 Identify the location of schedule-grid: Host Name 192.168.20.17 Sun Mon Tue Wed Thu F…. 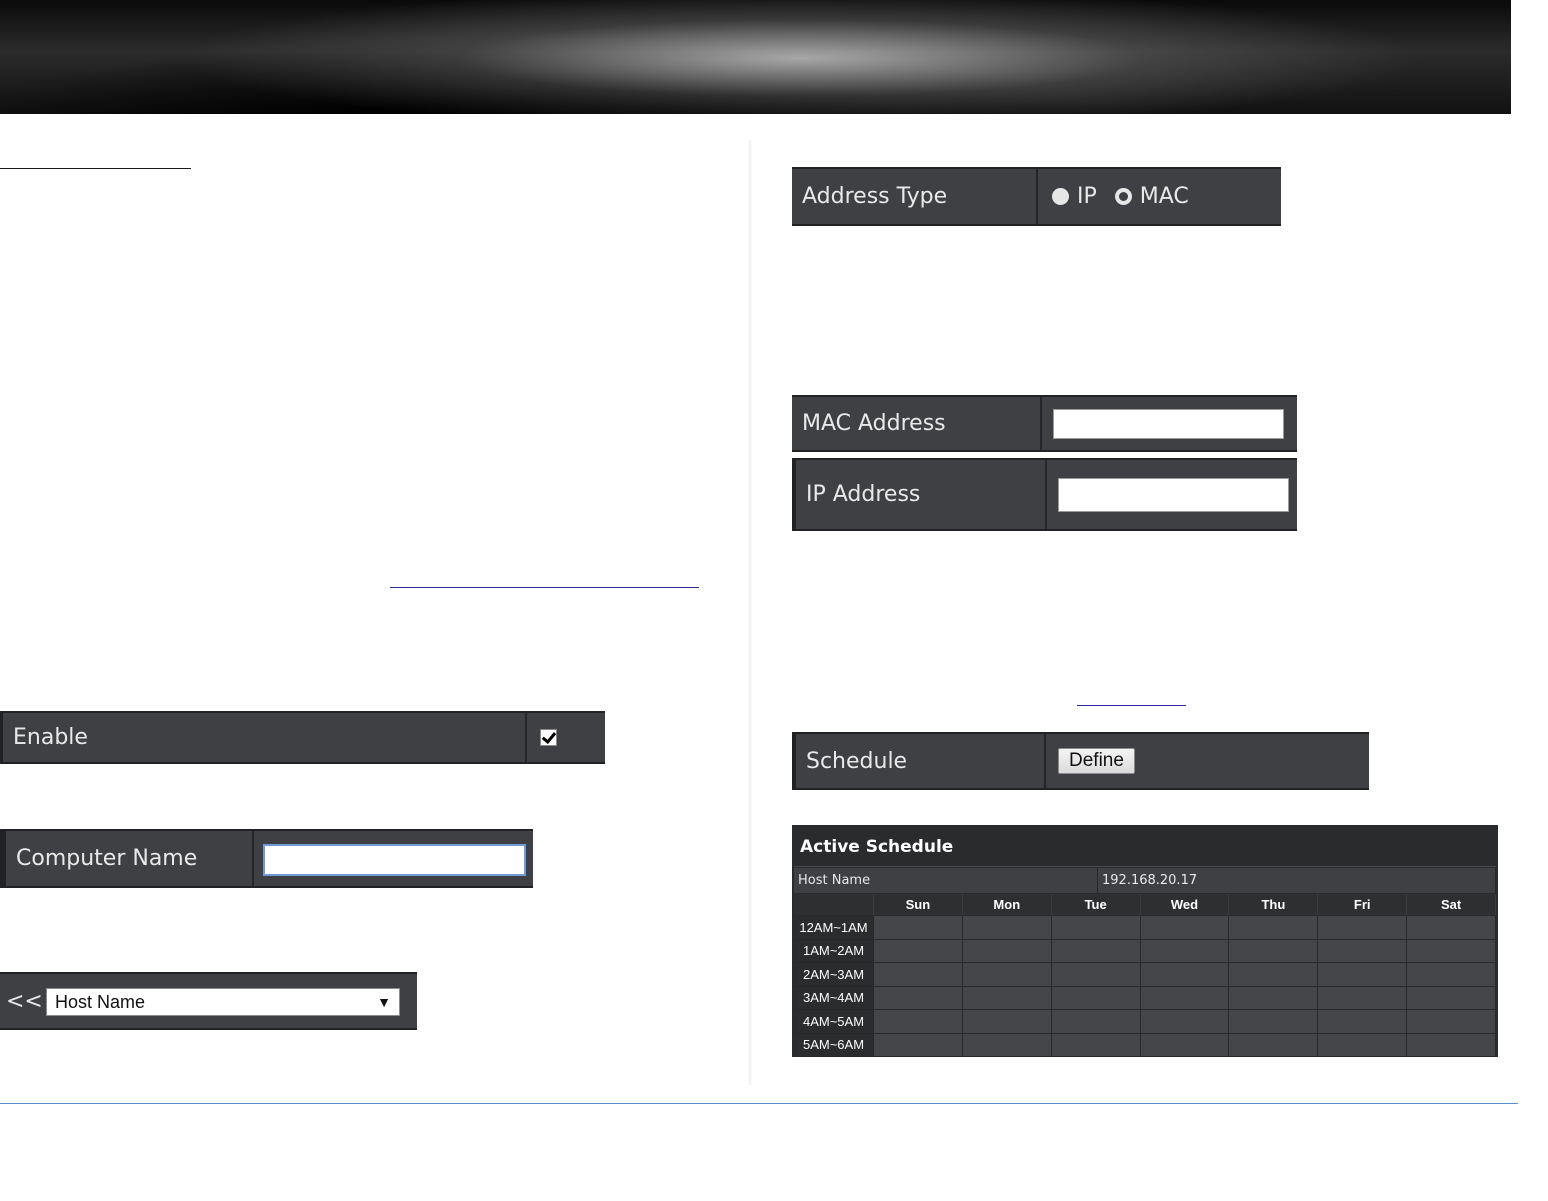
(1145, 962).